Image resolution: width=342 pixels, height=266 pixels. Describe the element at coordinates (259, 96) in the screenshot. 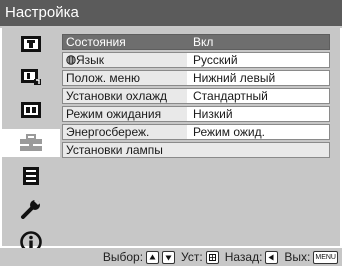

I see `menu-row-value: Стандартный` at that location.